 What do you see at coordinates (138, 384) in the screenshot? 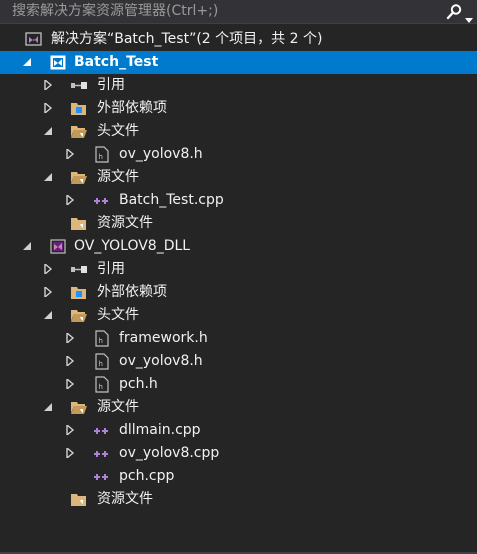
I see `file-label: pch.h` at bounding box center [138, 384].